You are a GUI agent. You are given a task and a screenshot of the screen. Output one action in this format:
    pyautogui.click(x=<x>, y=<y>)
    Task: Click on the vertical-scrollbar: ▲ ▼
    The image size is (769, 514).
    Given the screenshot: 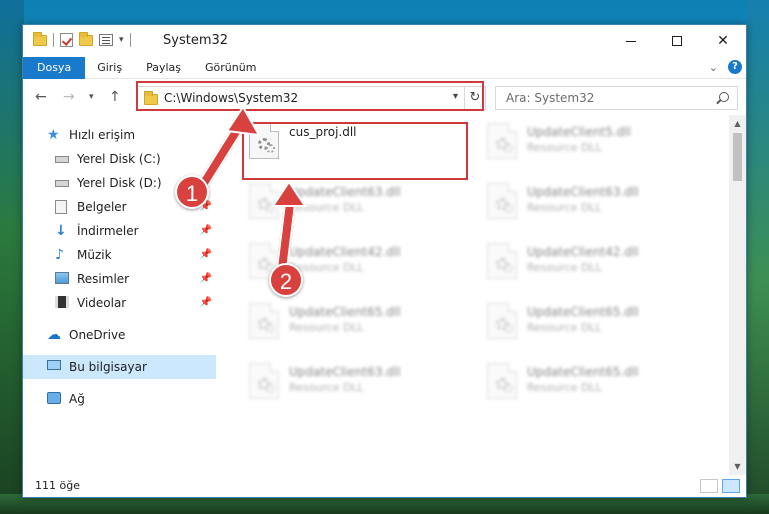 What is the action you would take?
    pyautogui.click(x=737, y=295)
    